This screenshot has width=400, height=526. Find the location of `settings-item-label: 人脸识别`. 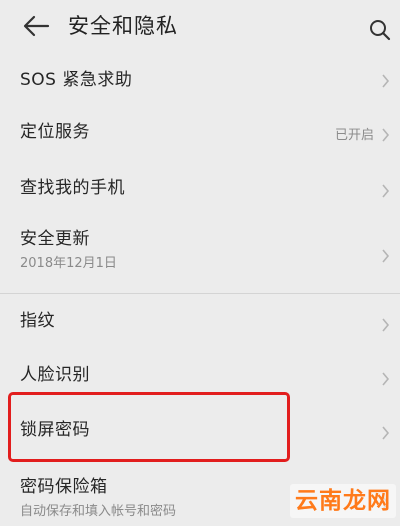

settings-item-label: 人脸识别 is located at coordinates (55, 375).